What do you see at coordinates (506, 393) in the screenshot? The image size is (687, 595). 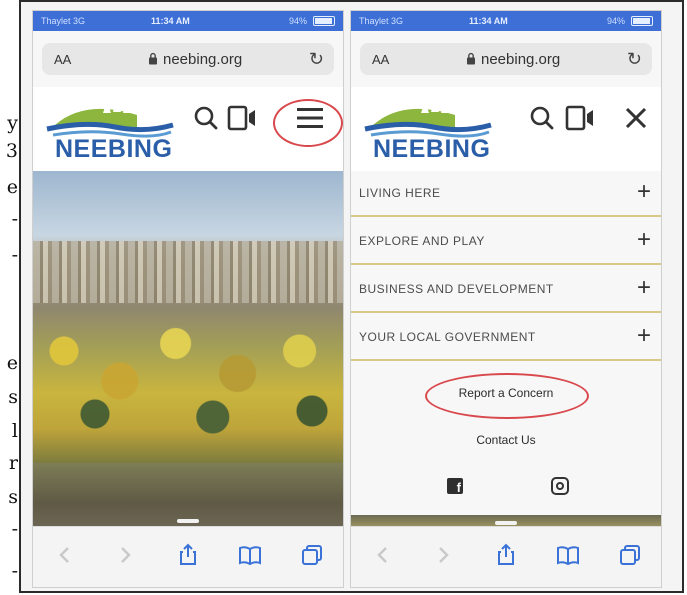 I see `report-a-concern-link: Report a Concern` at bounding box center [506, 393].